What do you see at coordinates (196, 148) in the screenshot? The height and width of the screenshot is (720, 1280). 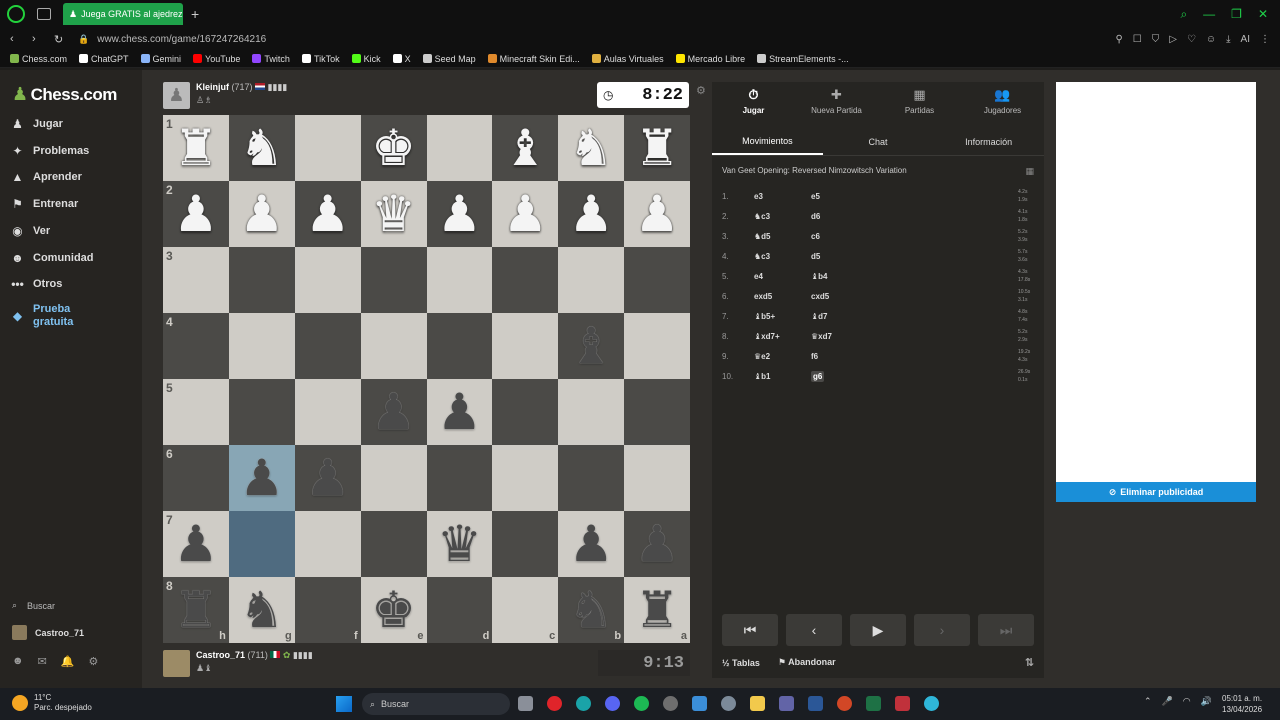 I see `board-square: 1 ♜` at bounding box center [196, 148].